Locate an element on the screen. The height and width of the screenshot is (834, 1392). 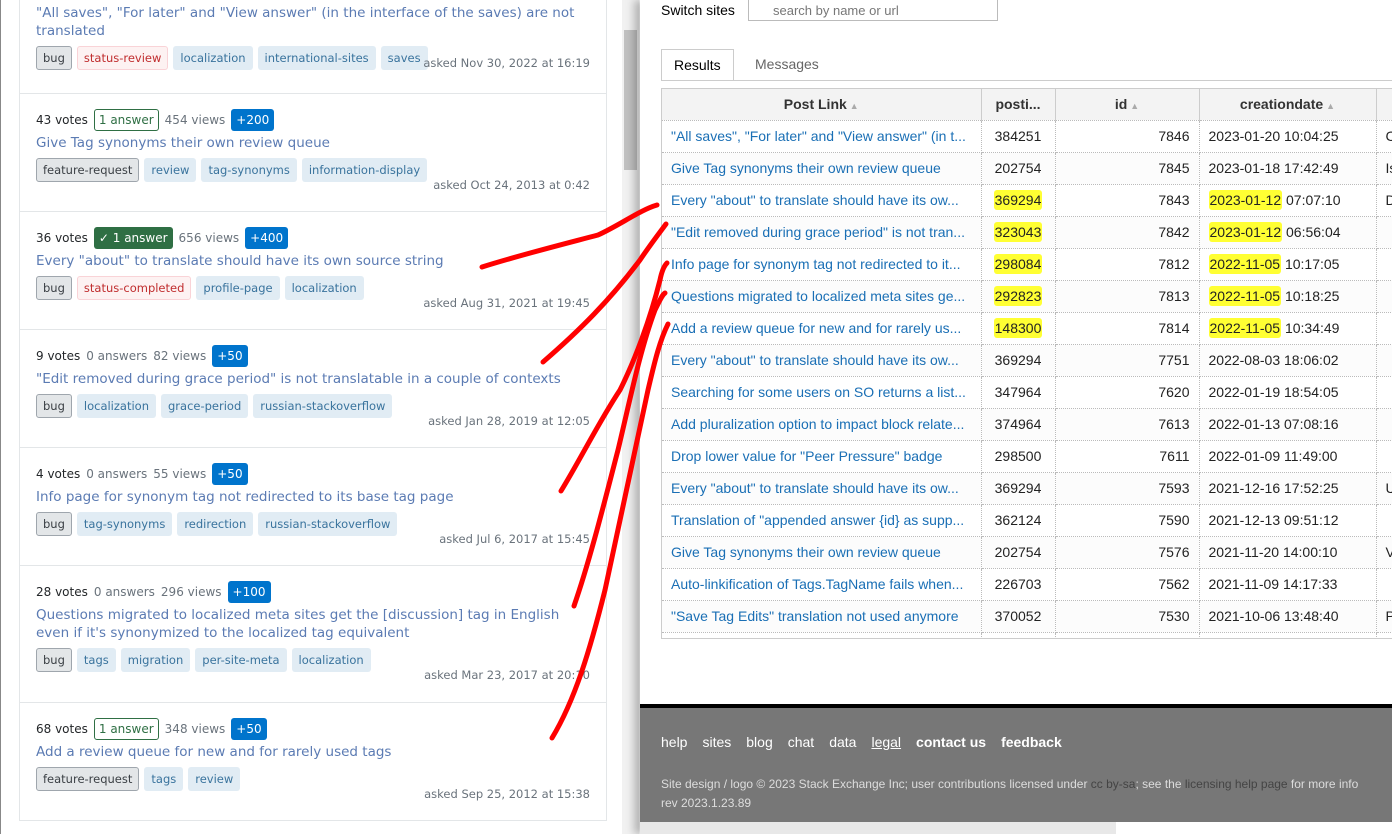
footer-link-blog: blog is located at coordinates (759, 742).